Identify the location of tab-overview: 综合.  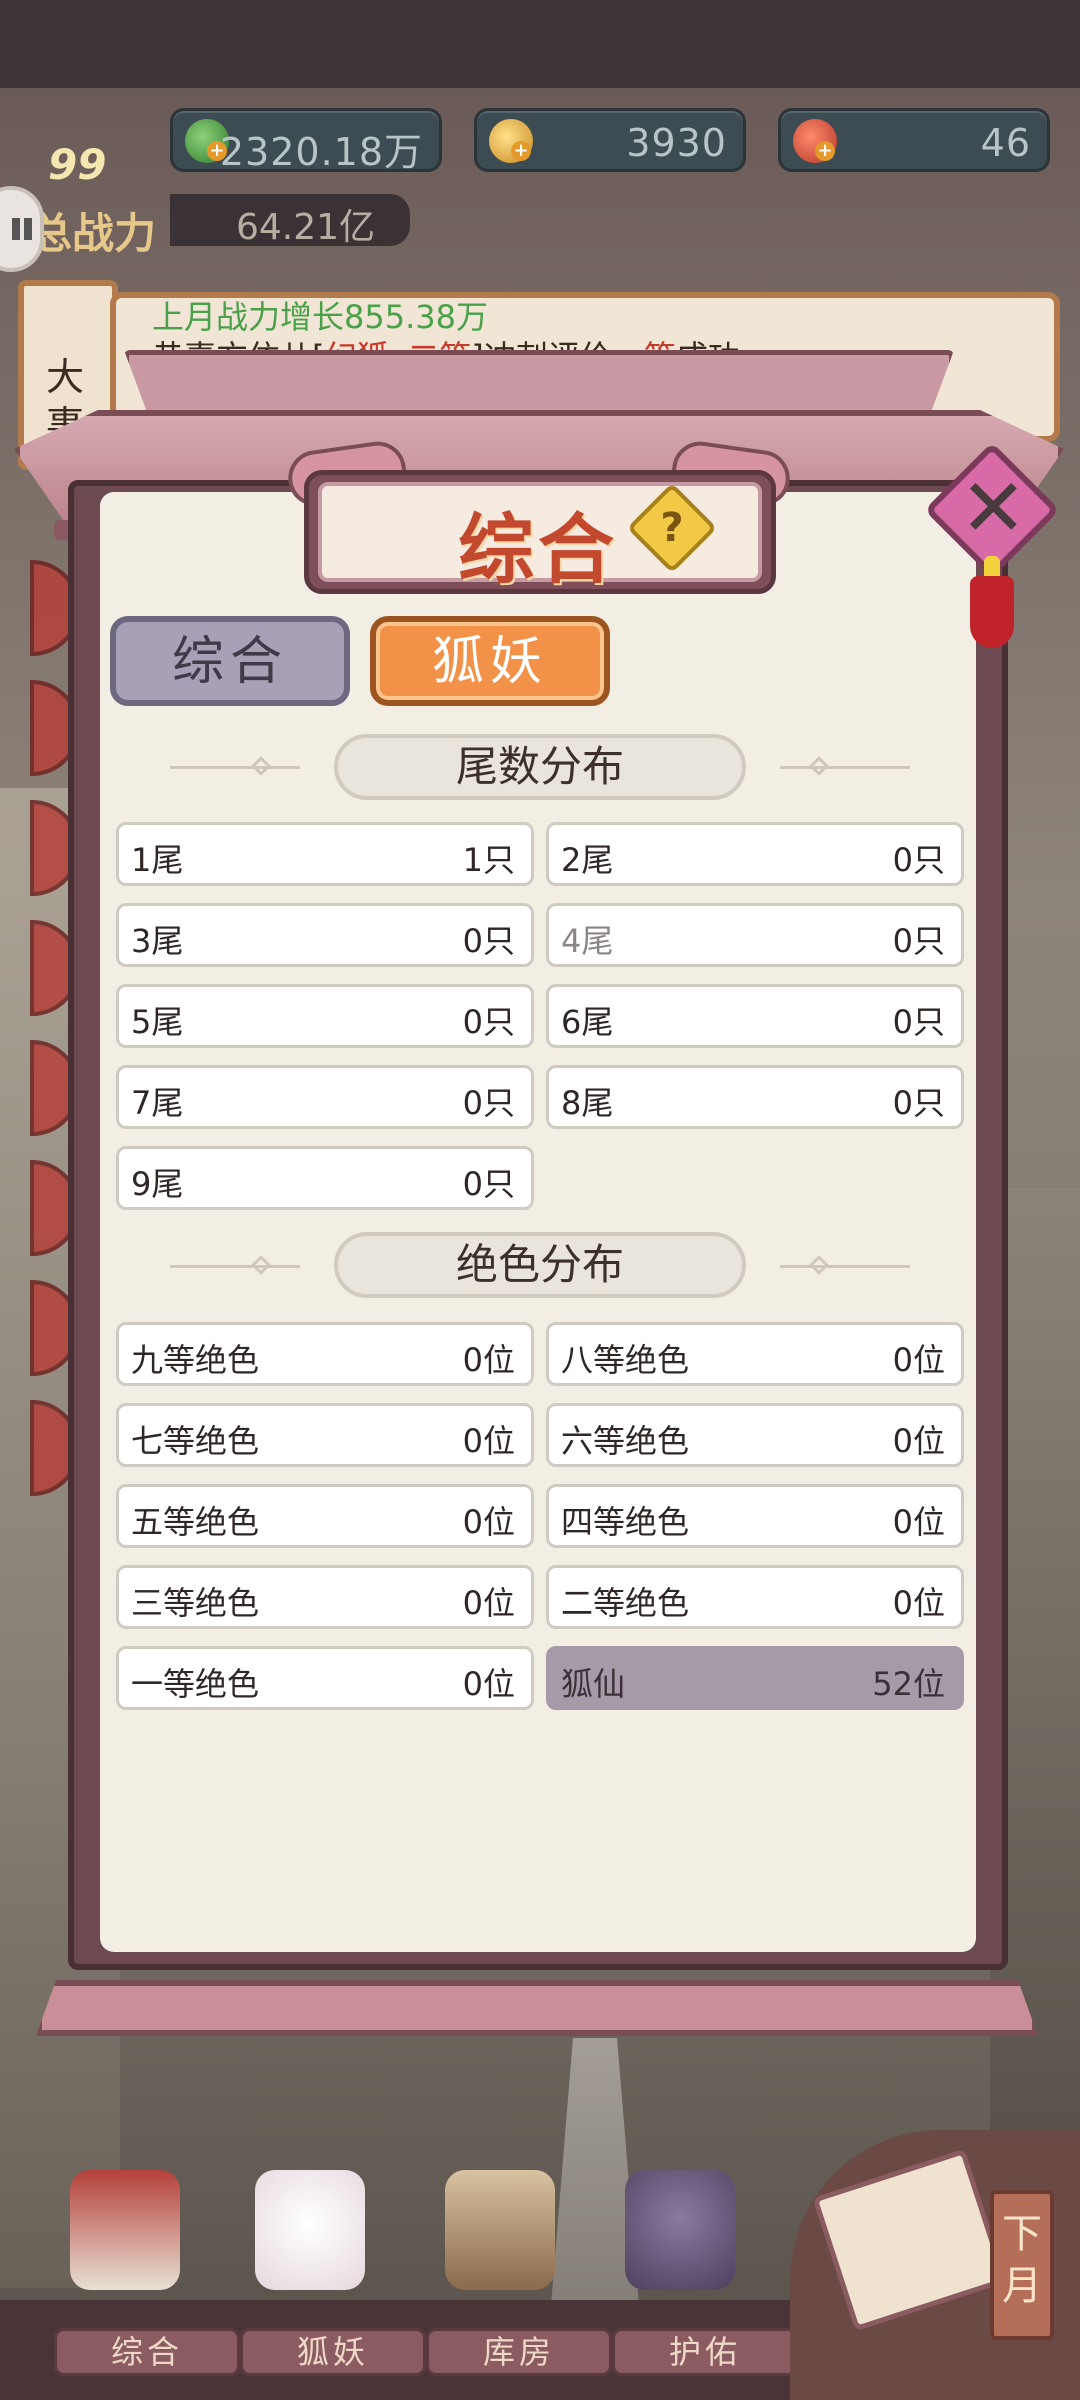
(230, 661).